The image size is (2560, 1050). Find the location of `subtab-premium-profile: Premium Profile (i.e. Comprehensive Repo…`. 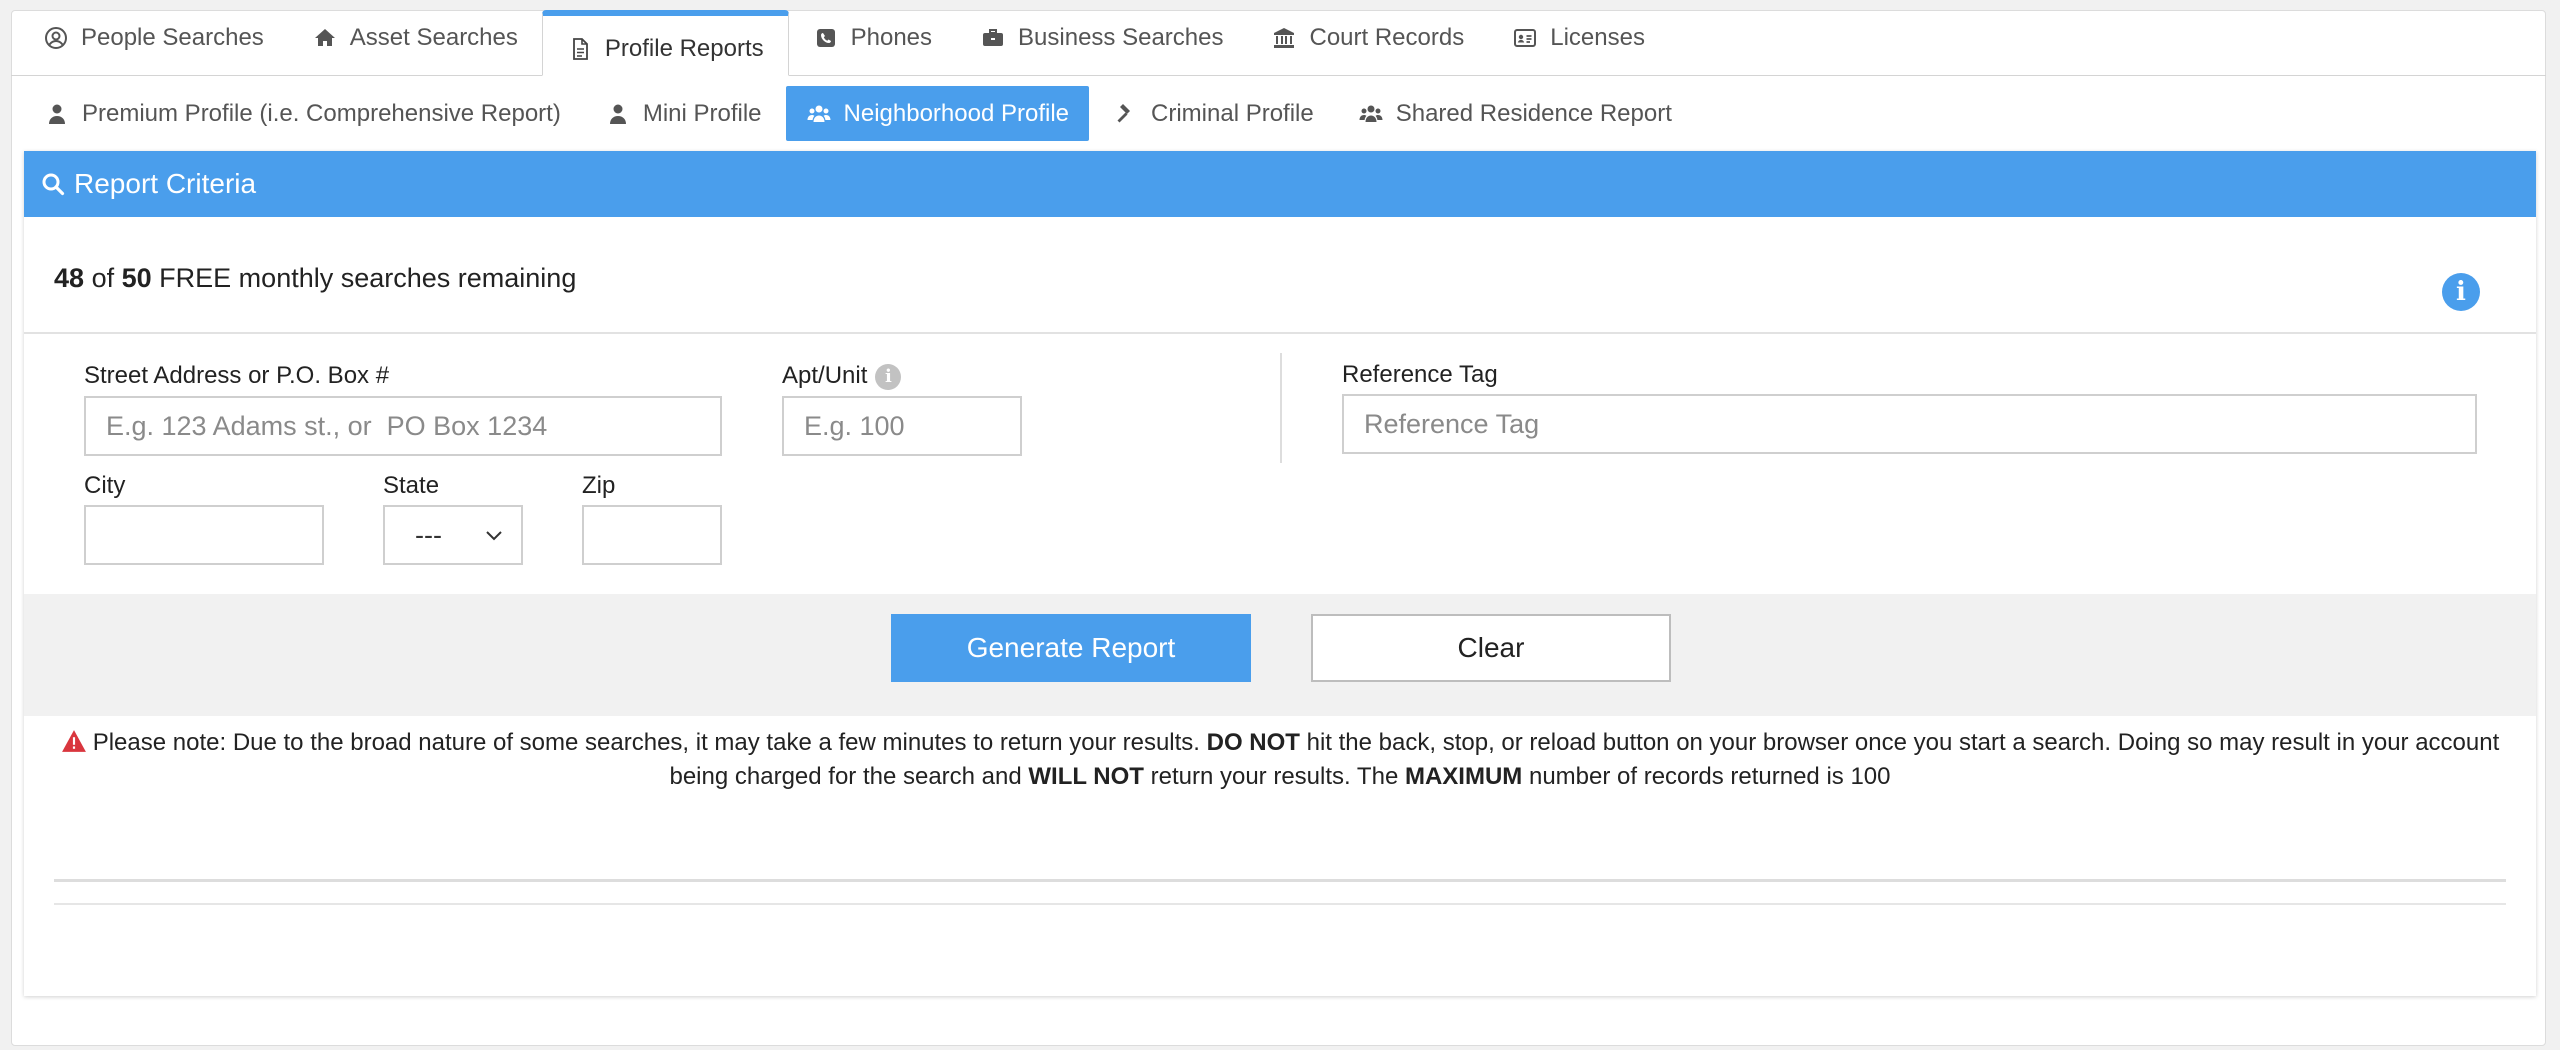

subtab-premium-profile: Premium Profile (i.e. Comprehensive Repo… is located at coordinates (302, 113).